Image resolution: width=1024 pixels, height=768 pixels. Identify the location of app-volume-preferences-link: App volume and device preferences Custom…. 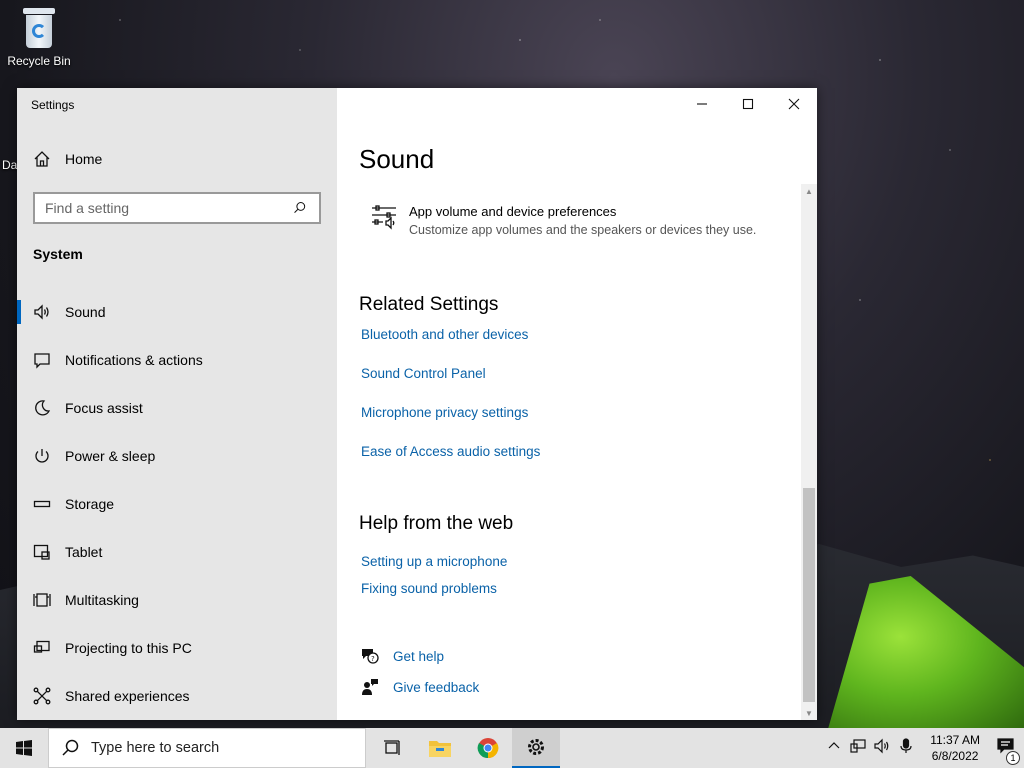
(563, 220).